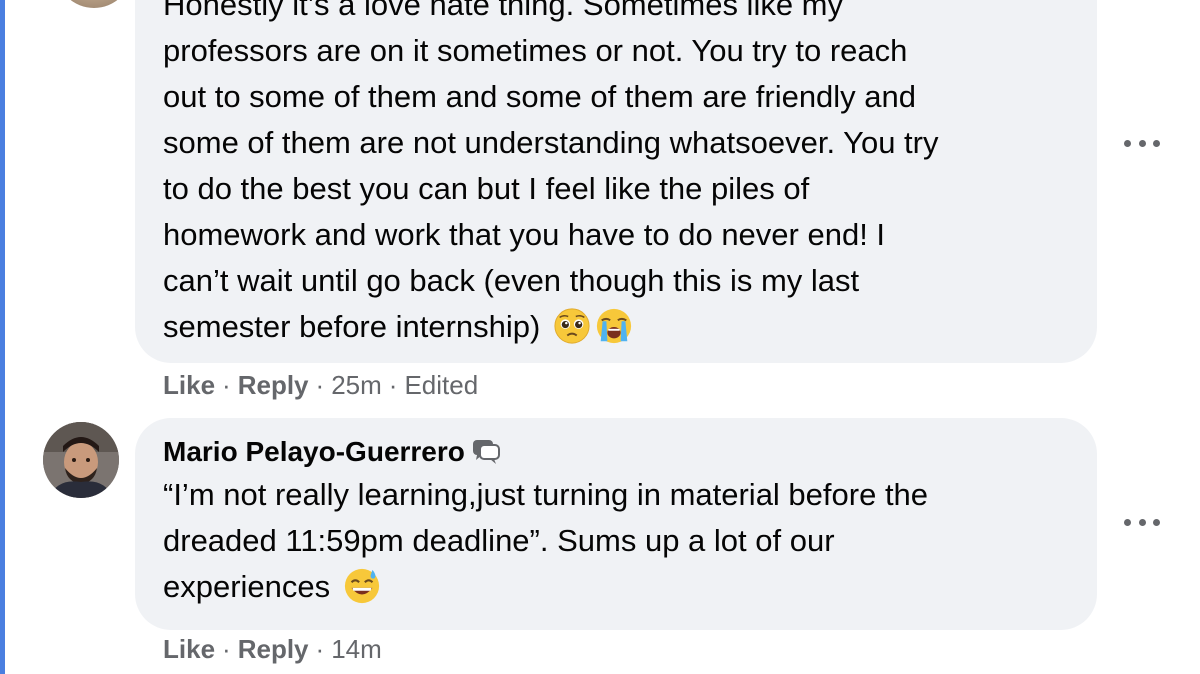 Image resolution: width=1200 pixels, height=674 pixels. Describe the element at coordinates (356, 385) in the screenshot. I see `comment-timestamp: 25m` at that location.